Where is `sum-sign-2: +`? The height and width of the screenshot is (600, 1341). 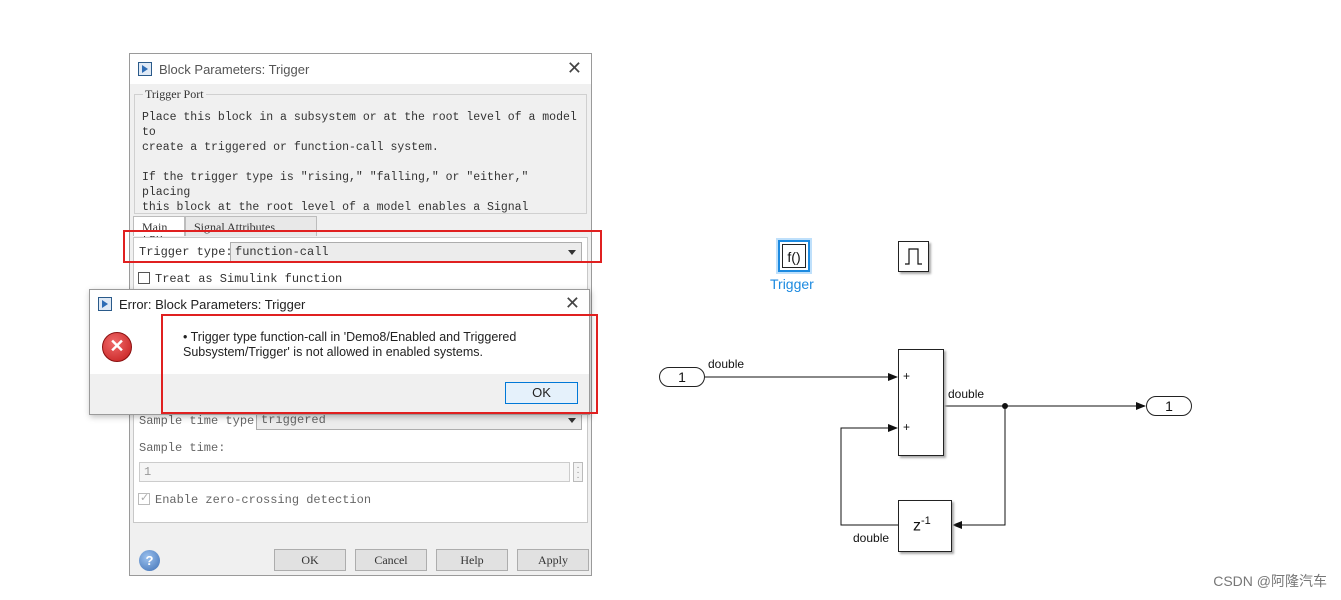
sum-sign-2: + is located at coordinates (907, 427).